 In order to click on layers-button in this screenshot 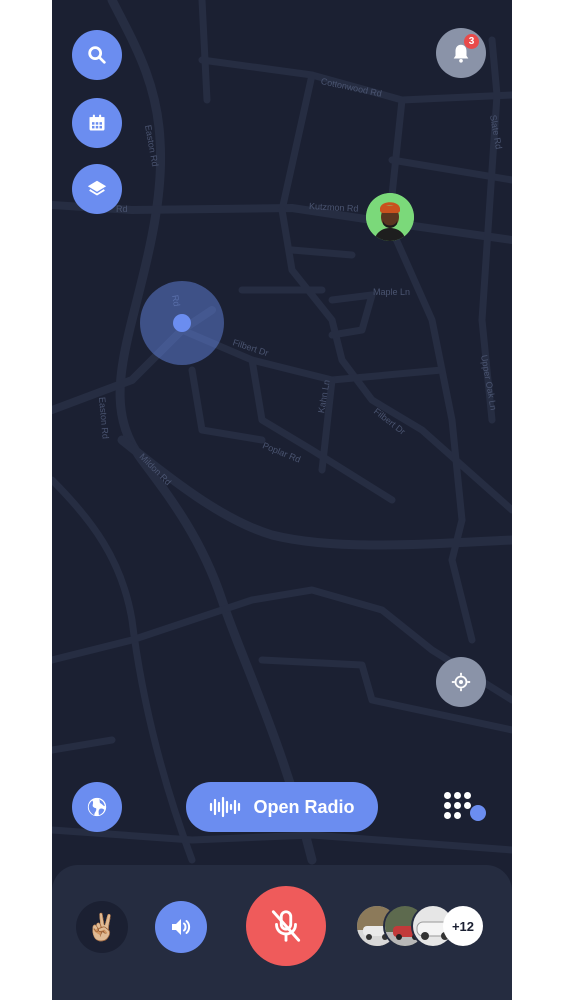, I will do `click(97, 189)`.